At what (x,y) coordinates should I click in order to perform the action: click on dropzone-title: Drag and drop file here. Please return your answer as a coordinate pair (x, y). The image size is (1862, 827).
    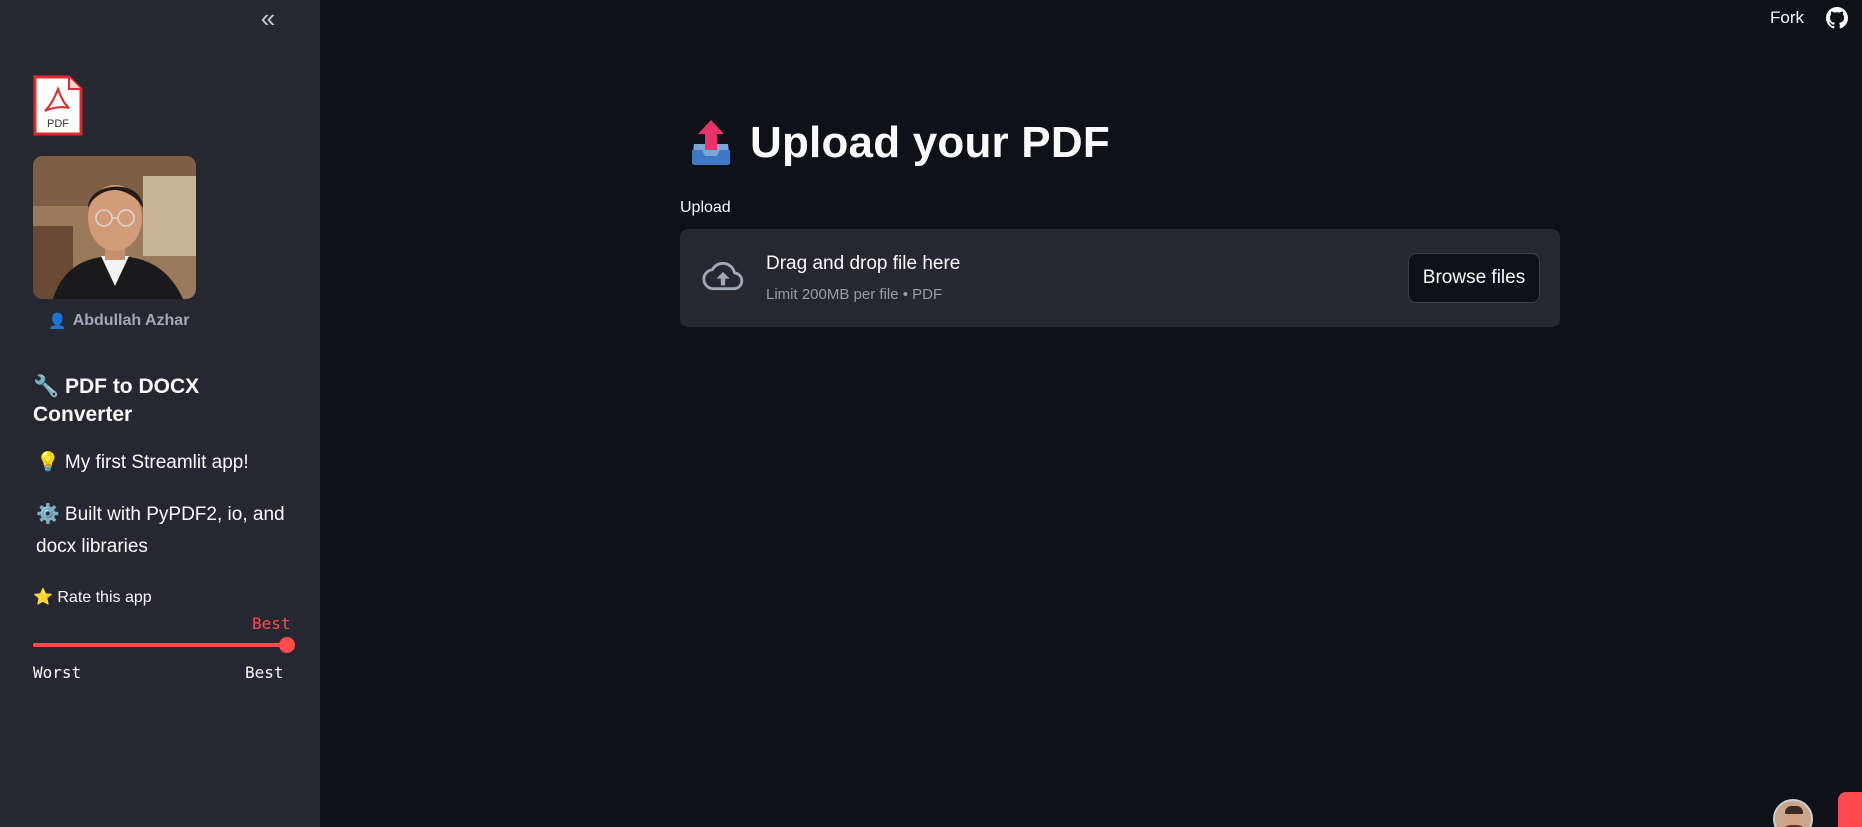
    Looking at the image, I should click on (863, 263).